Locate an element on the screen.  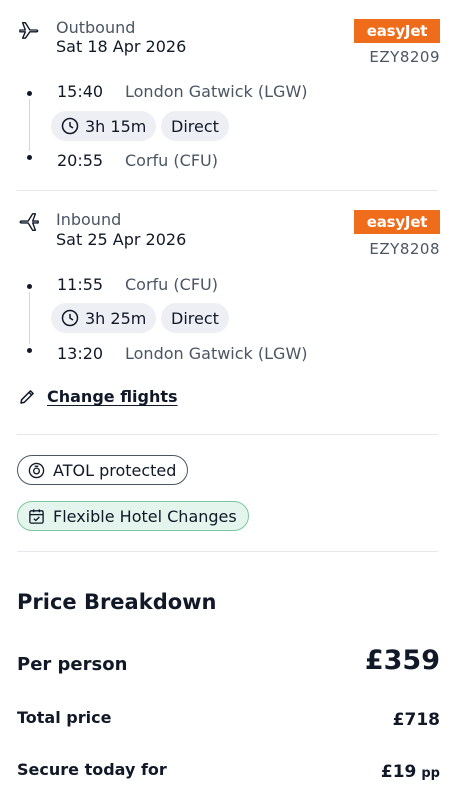
arrive-airport: Corfu (CFU) is located at coordinates (171, 160).